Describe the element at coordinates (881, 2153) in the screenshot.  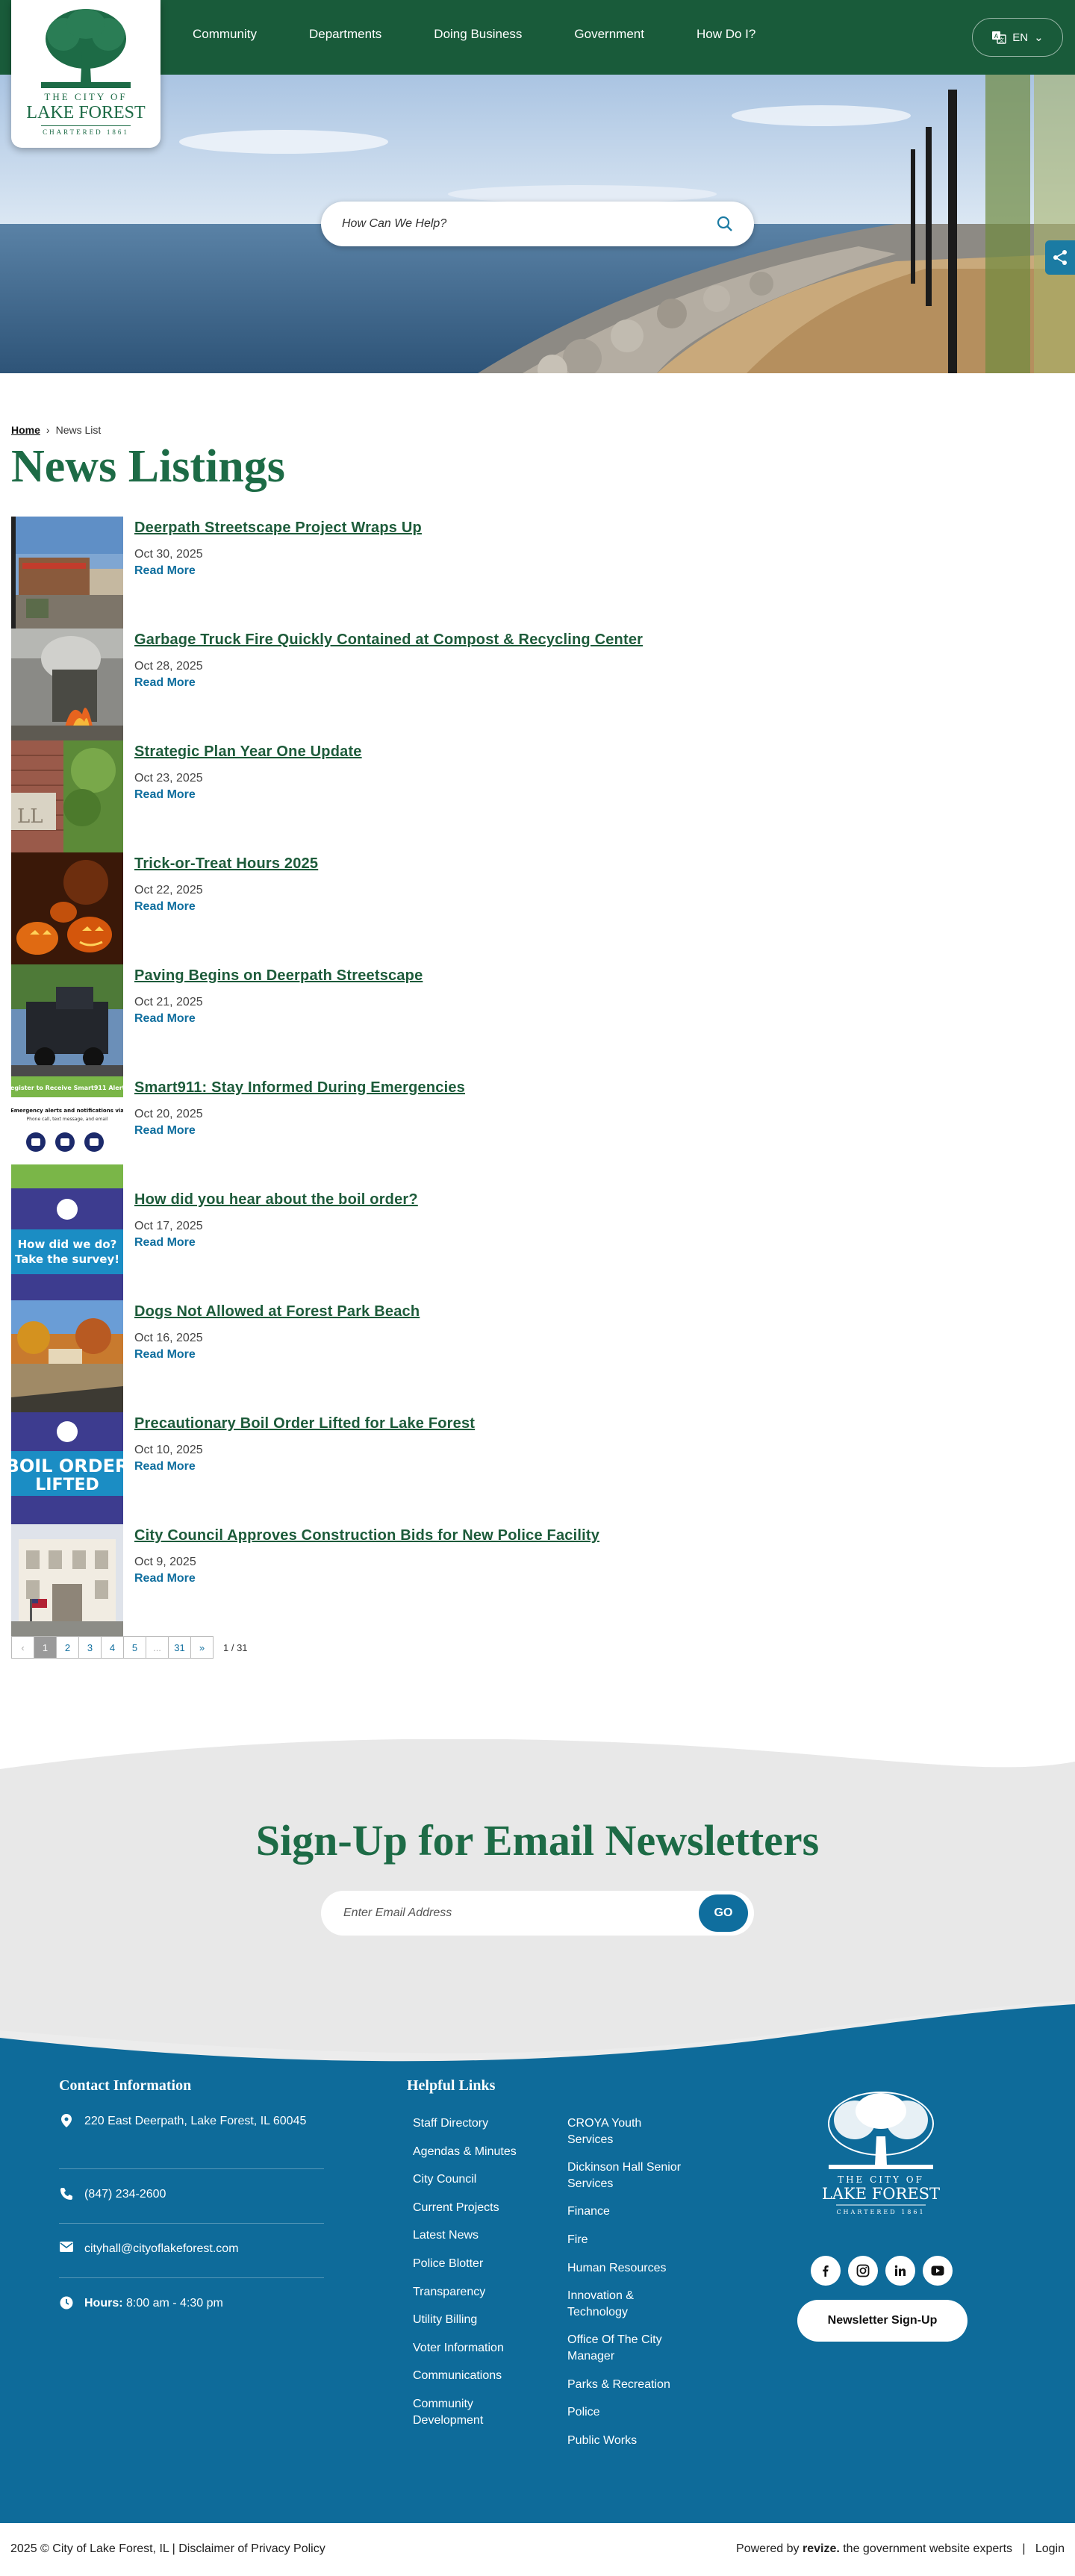
I see `tree-logo-icon: THE CITY OF LAKE FOREST CHARTERED 1861` at that location.